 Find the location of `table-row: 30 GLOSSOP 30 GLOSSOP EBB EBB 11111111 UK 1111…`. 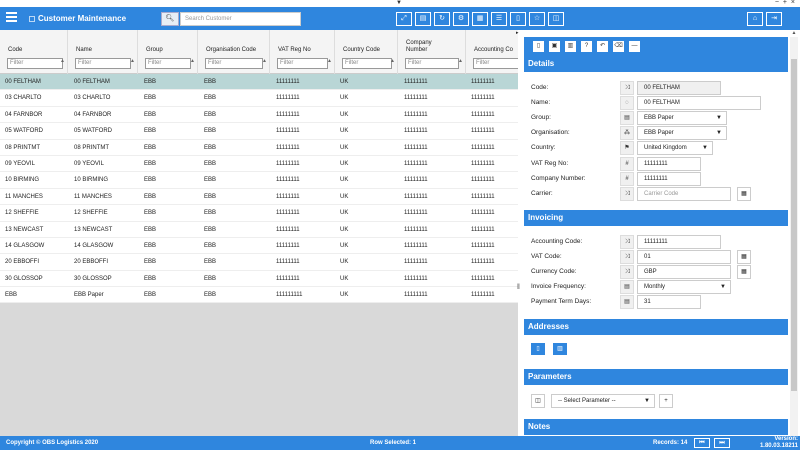

table-row: 30 GLOSSOP 30 GLOSSOP EBB EBB 11111111 UK 1111… is located at coordinates (259, 279).